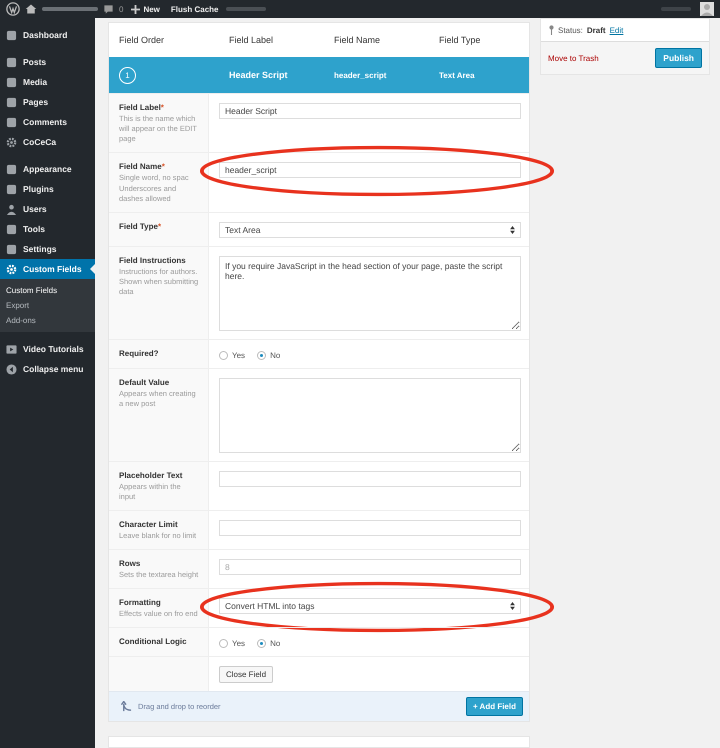 This screenshot has width=720, height=748. What do you see at coordinates (47, 369) in the screenshot?
I see `sidebar-item: Collapse menu` at bounding box center [47, 369].